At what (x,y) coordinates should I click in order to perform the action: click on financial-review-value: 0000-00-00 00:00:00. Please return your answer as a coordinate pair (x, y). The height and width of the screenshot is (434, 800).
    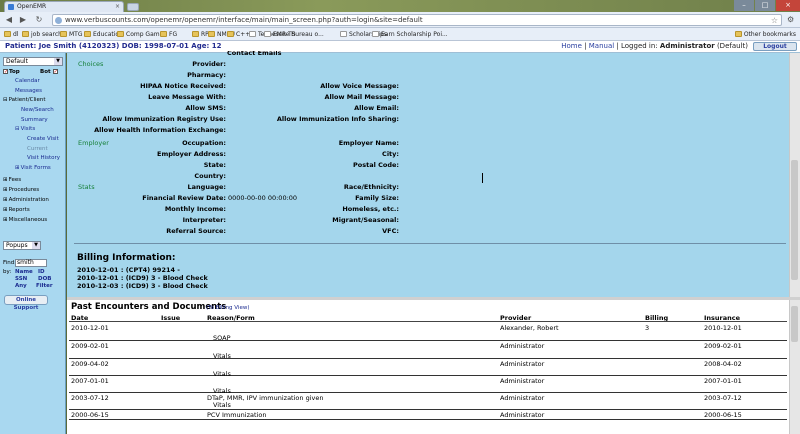
    Looking at the image, I should click on (263, 198).